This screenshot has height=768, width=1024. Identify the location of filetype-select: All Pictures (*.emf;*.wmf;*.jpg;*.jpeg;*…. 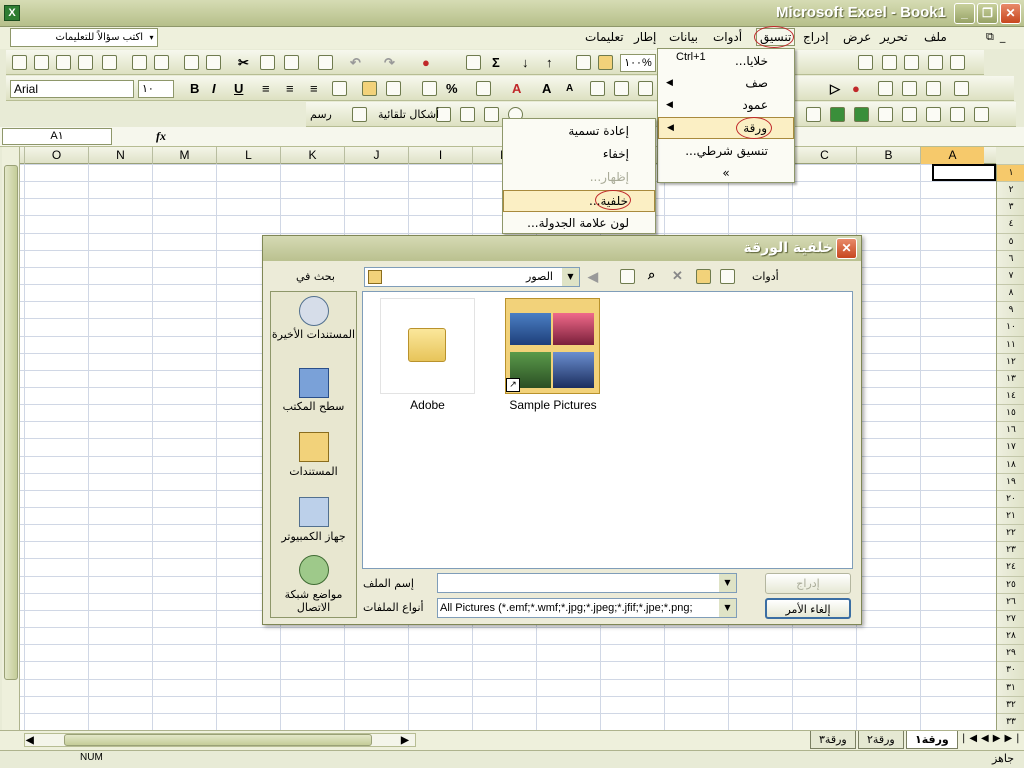
(587, 608).